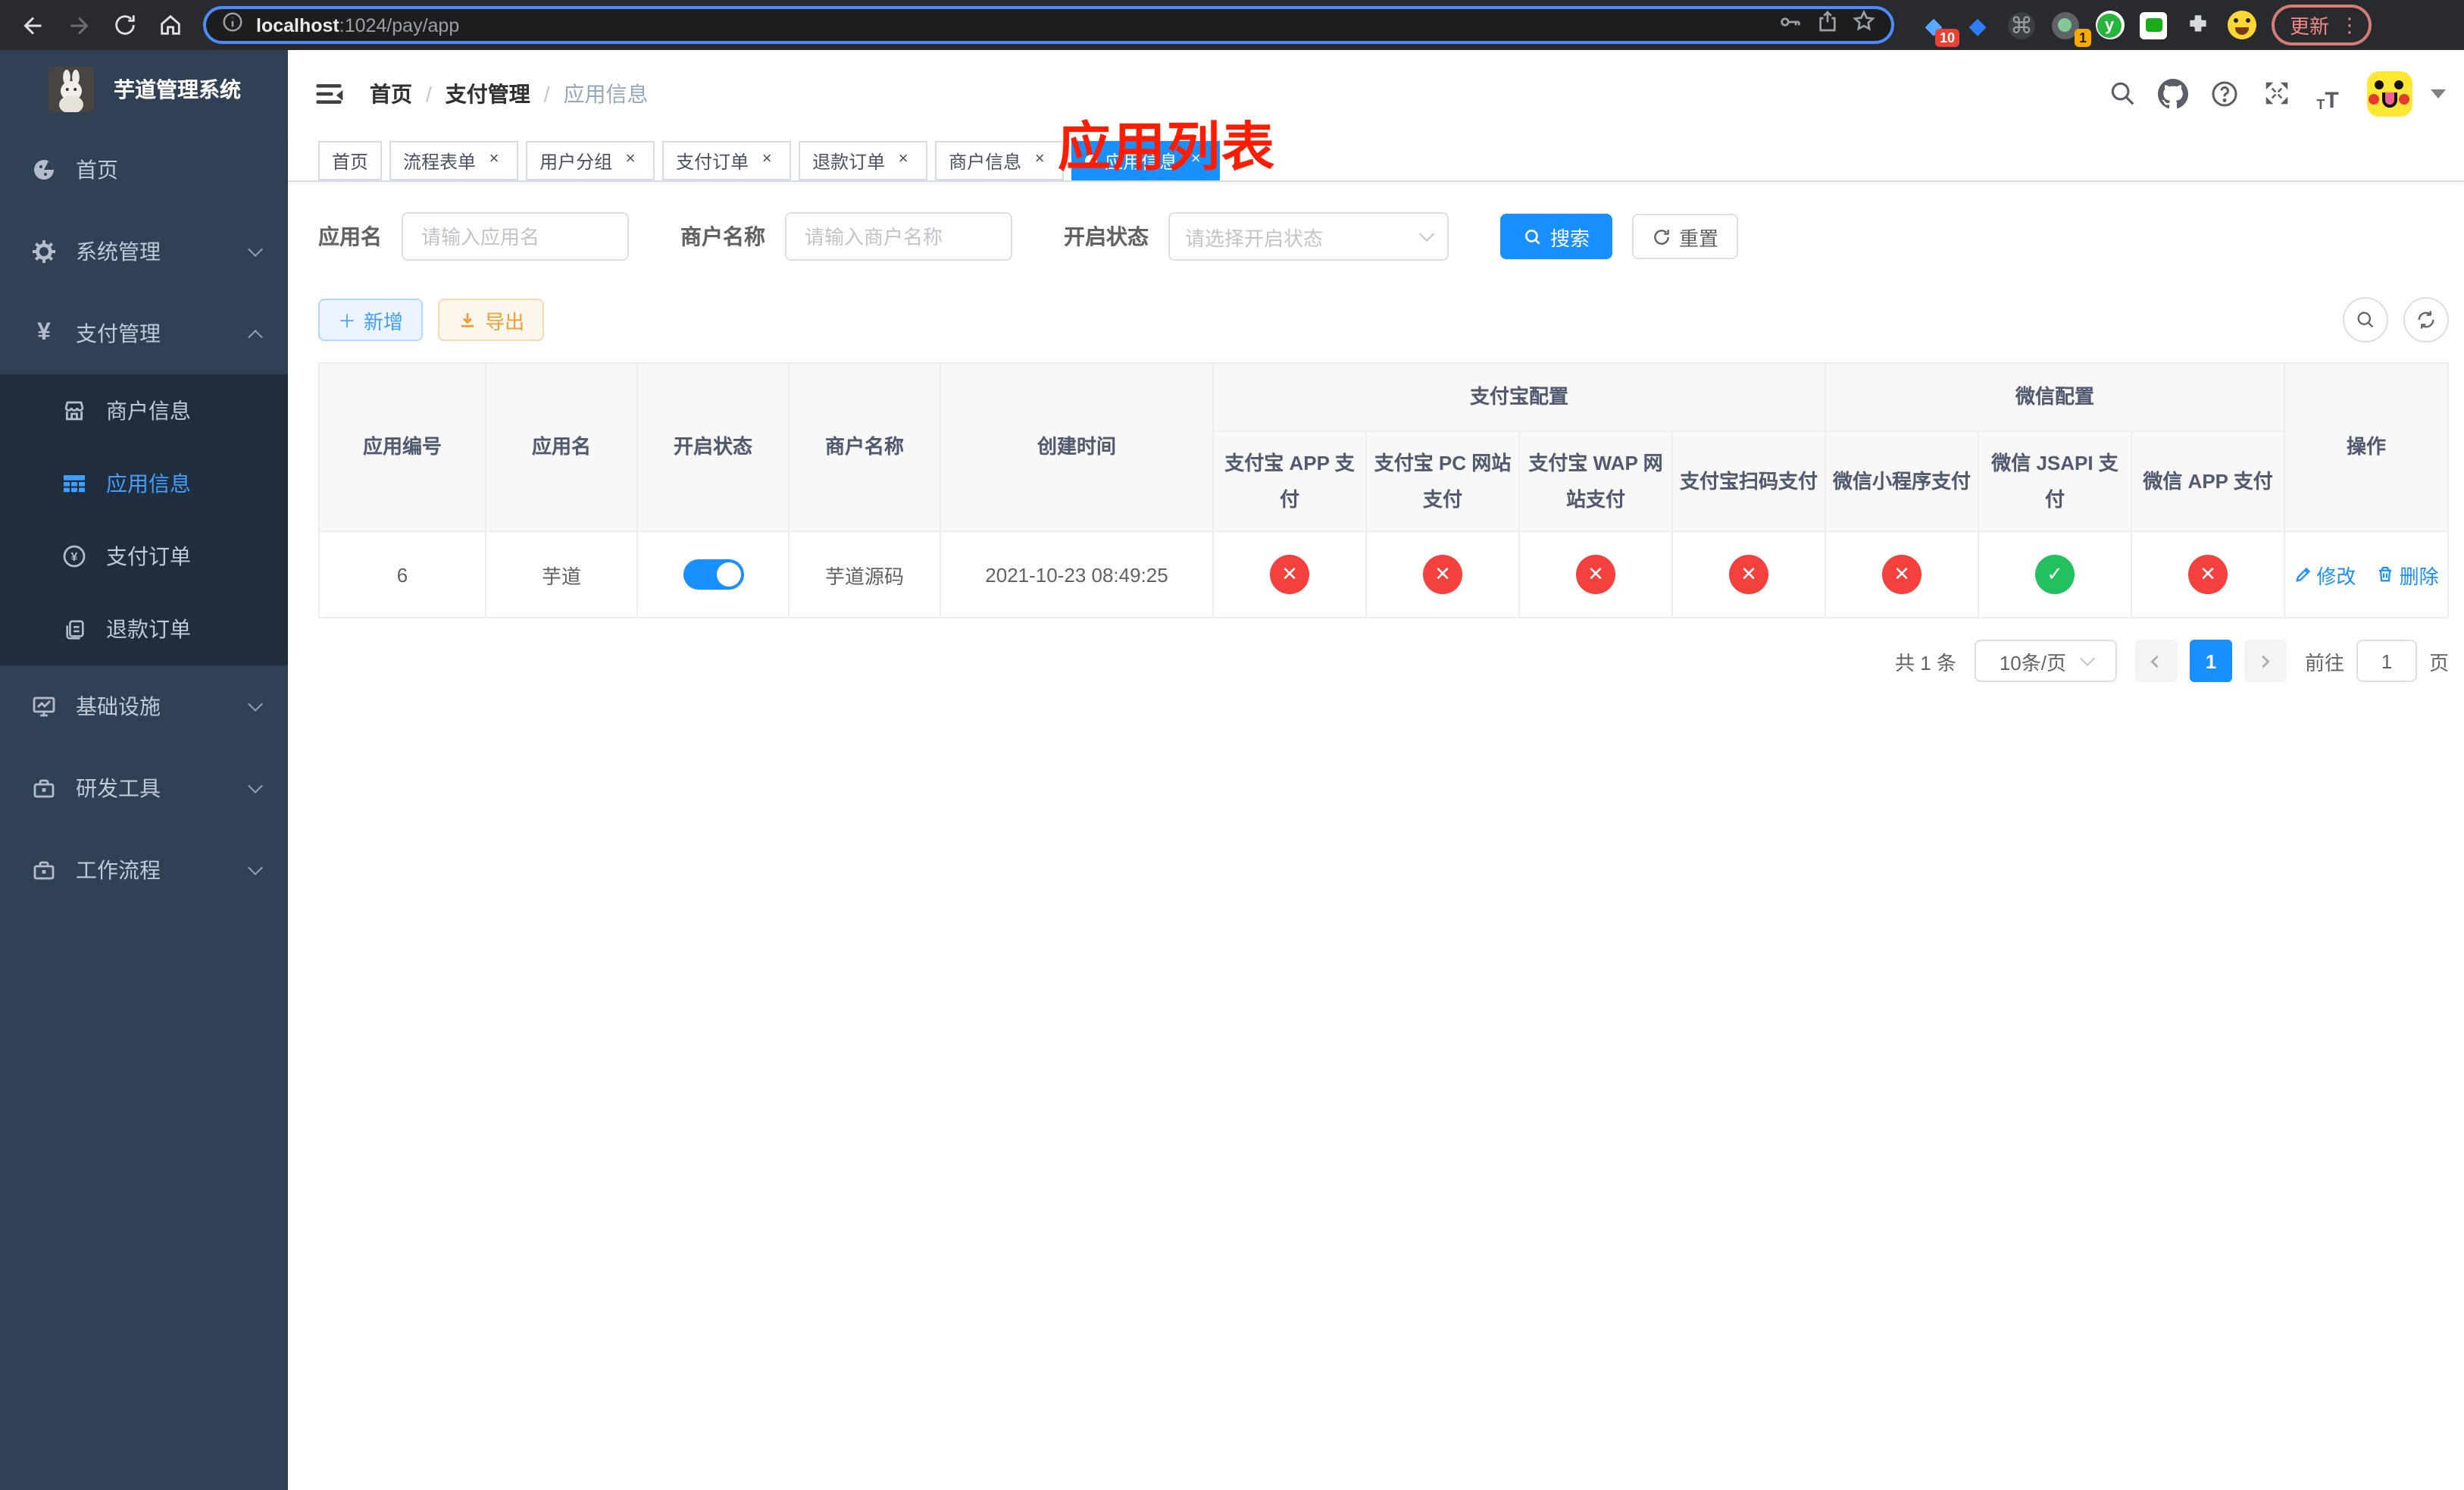  I want to click on add-button: ＋ 新增, so click(371, 320).